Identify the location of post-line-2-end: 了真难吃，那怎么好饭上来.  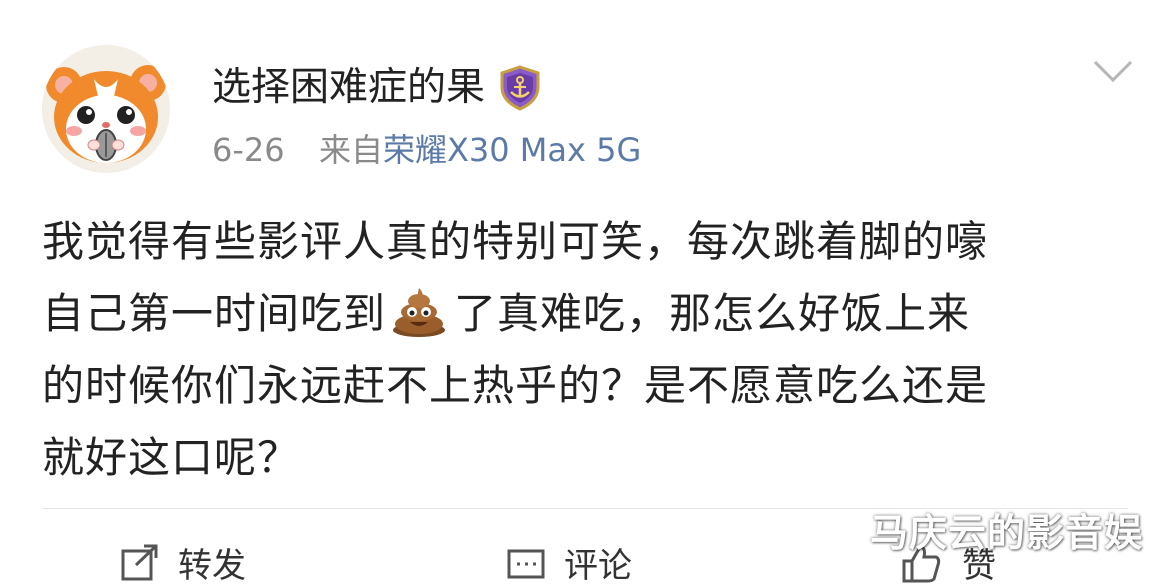
(712, 313).